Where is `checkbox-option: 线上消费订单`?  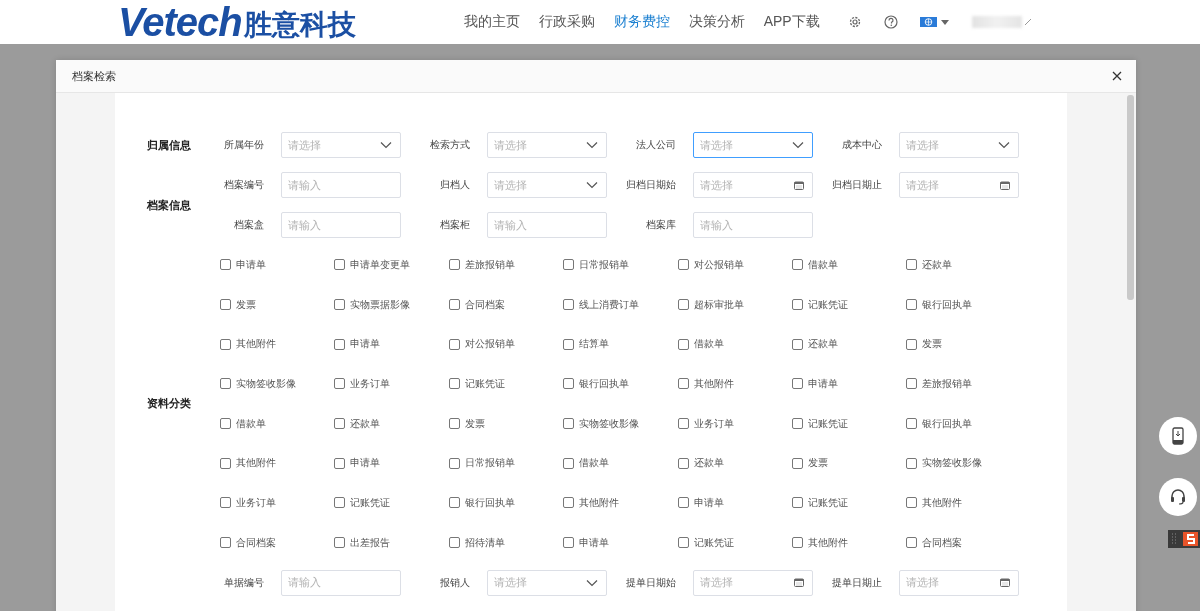
checkbox-option: 线上消费订单 is located at coordinates (620, 304).